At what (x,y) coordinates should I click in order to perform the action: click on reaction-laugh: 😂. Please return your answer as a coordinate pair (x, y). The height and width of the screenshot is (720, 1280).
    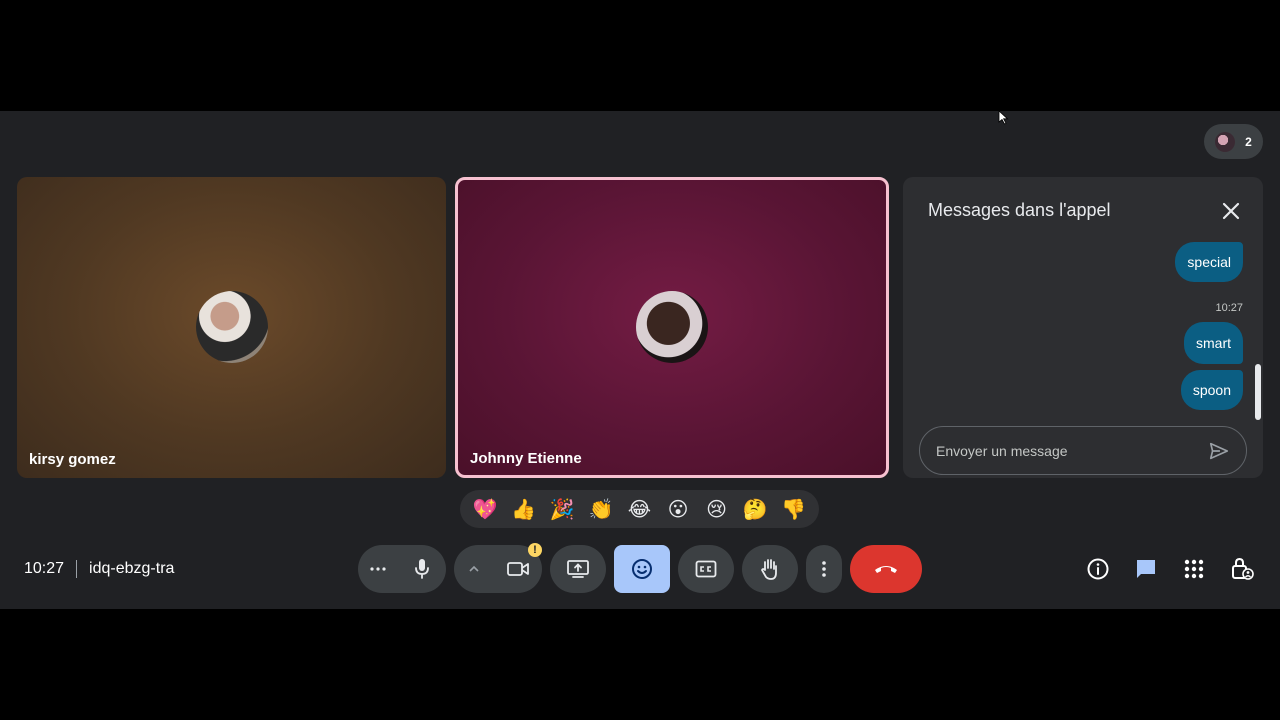
    Looking at the image, I should click on (639, 509).